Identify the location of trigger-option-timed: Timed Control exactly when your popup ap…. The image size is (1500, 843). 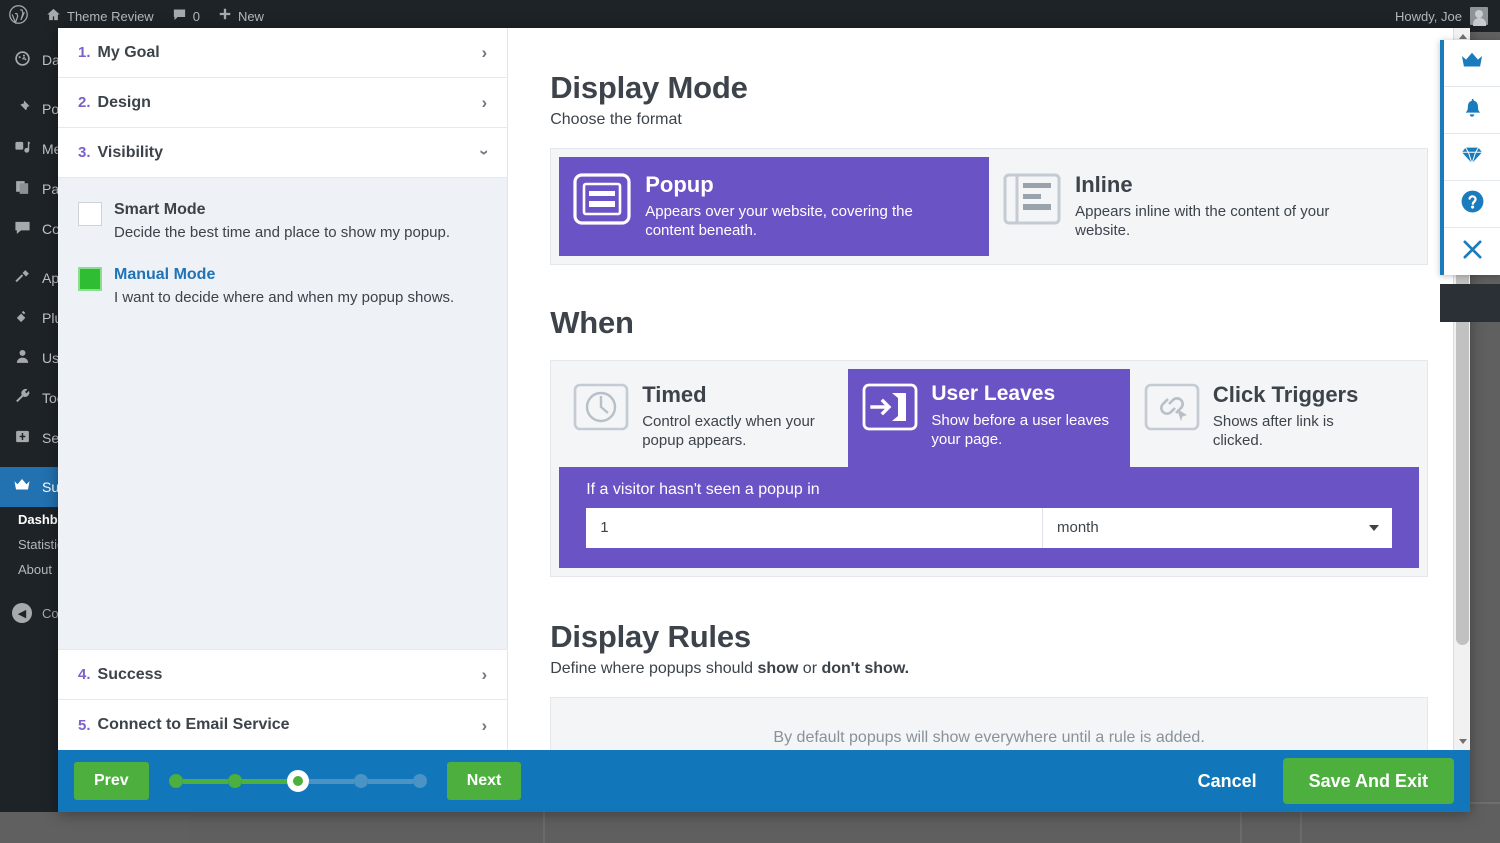
(703, 417).